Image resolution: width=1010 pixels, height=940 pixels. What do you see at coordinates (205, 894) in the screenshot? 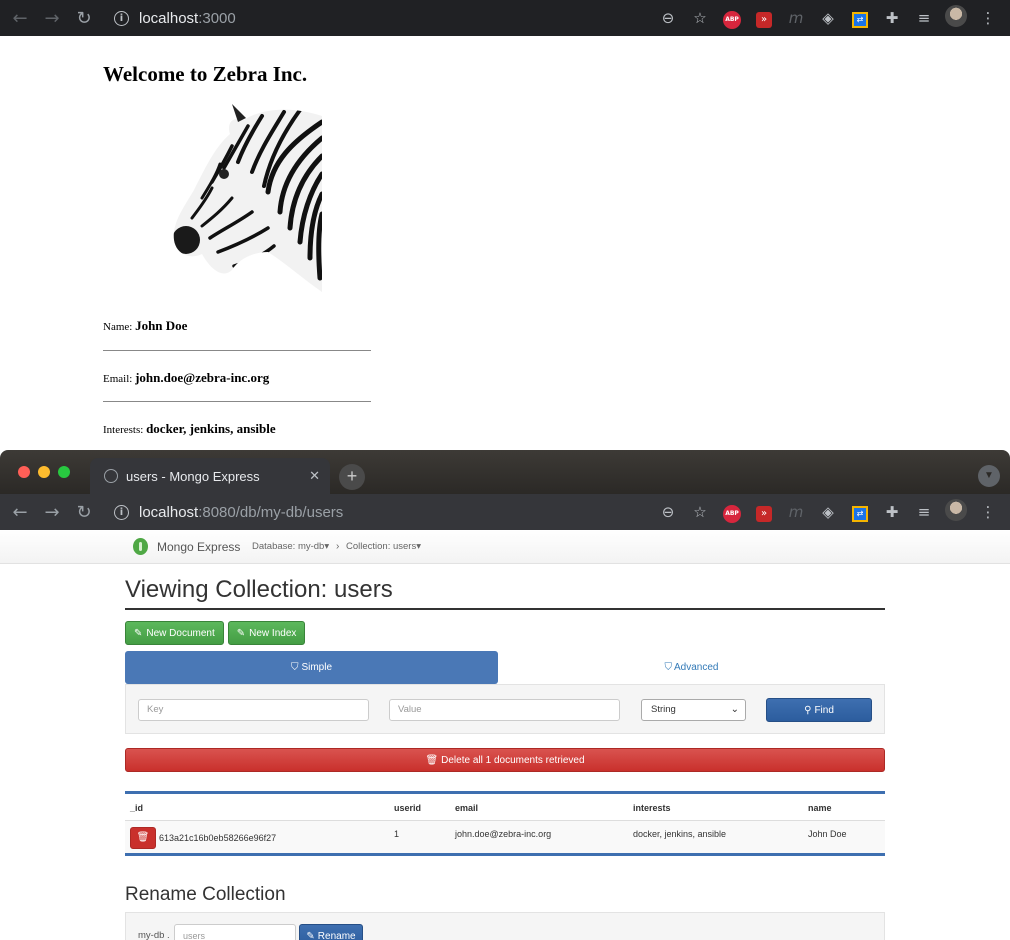
I see `rename-heading: Rename Collection` at bounding box center [205, 894].